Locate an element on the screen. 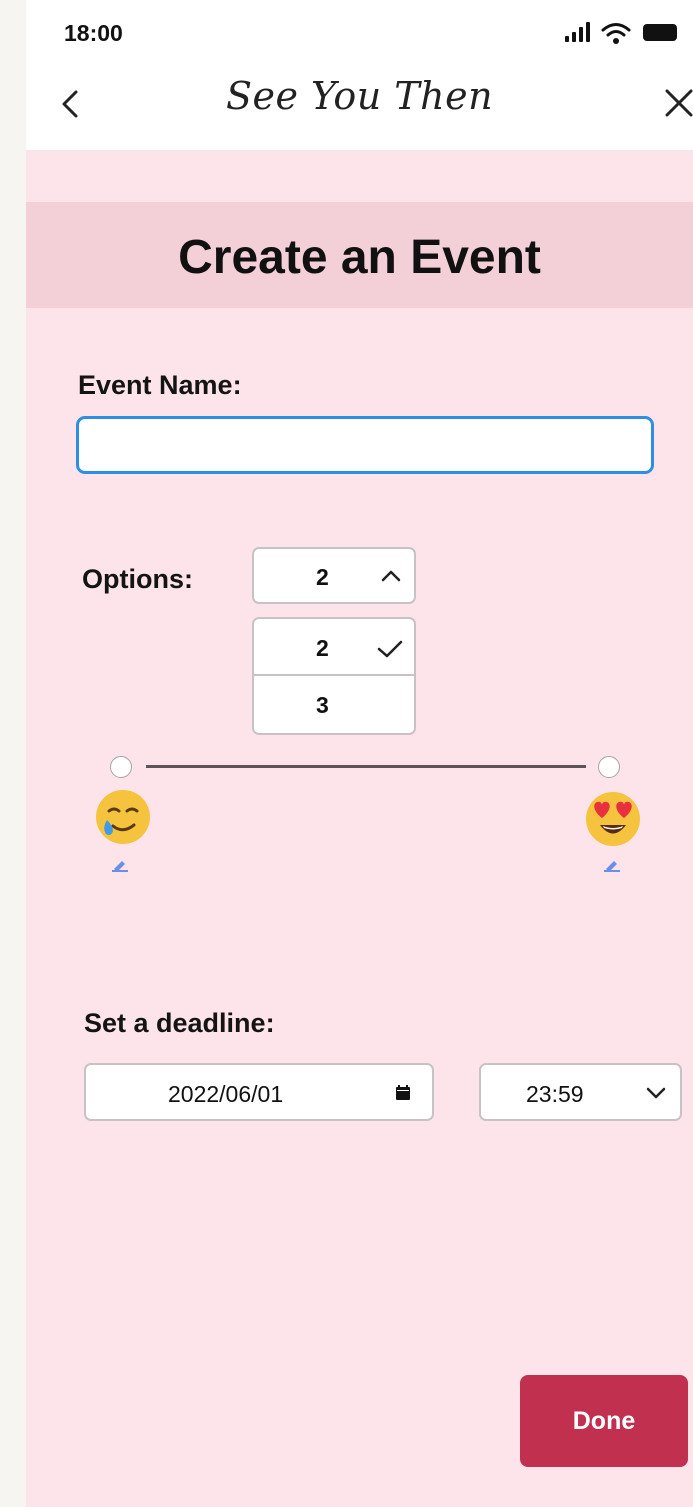 The width and height of the screenshot is (693, 1507). slider-left-handle is located at coordinates (121, 767).